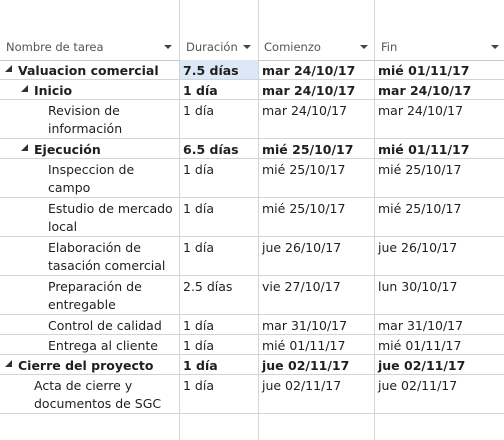 This screenshot has height=440, width=504. What do you see at coordinates (90, 256) in the screenshot?
I see `task-name-cell: Elaboración de tasación comercial` at bounding box center [90, 256].